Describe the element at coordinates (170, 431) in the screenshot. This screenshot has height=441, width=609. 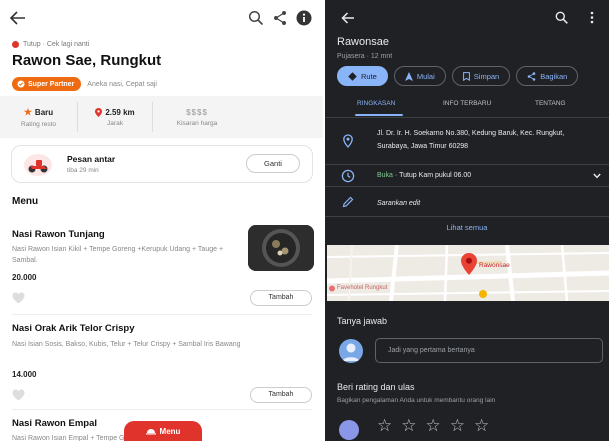
I see `menu-floating-label: Menu` at that location.